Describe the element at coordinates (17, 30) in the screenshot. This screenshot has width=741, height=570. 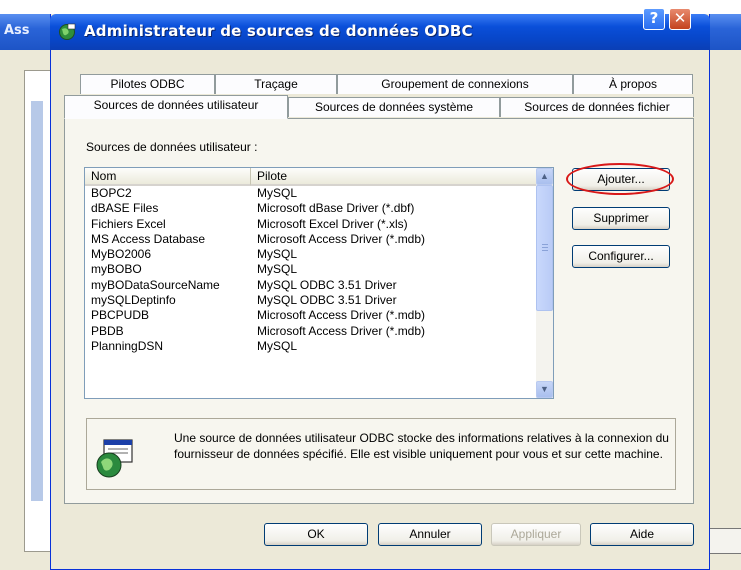
I see `background-window-title: Ass` at that location.